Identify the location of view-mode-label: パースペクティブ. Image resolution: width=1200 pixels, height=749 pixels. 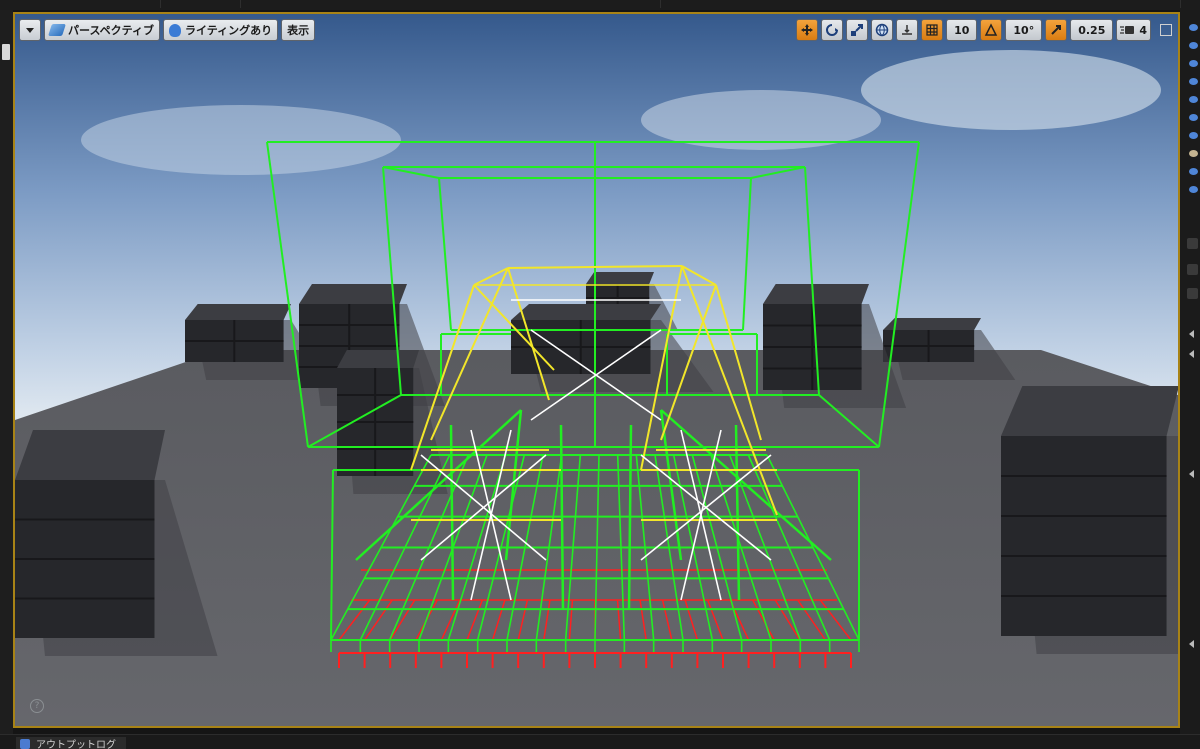
(111, 30).